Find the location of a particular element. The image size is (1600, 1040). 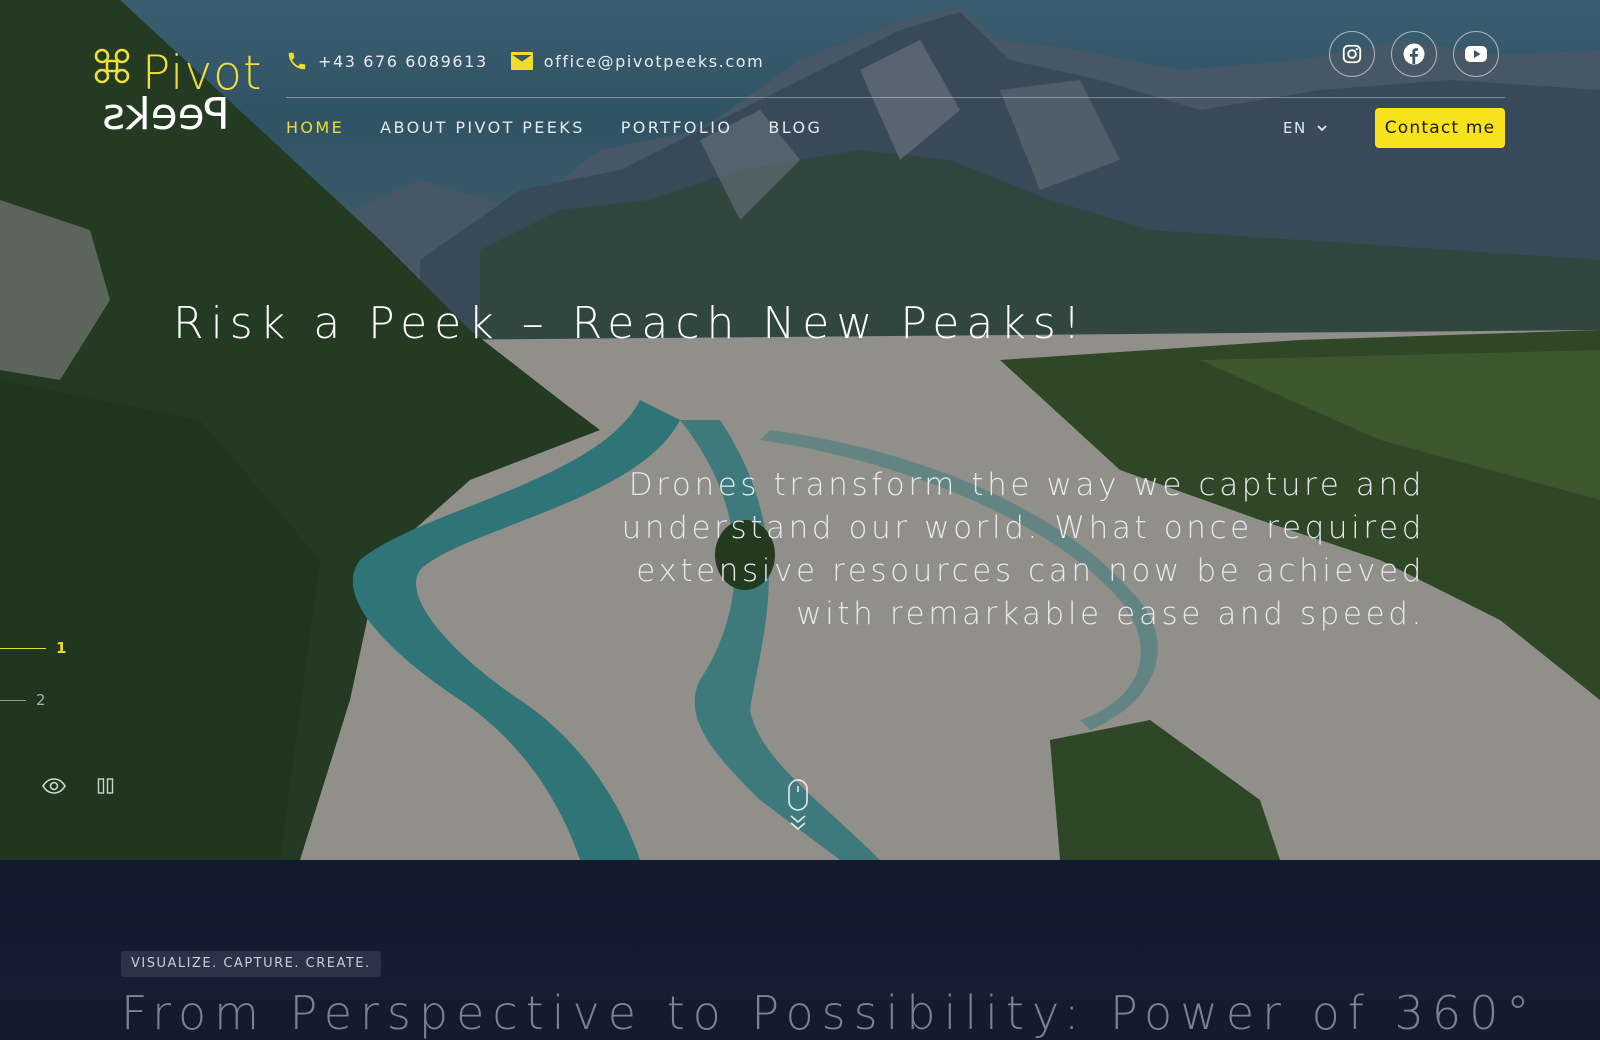

eye-icon is located at coordinates (54, 786).